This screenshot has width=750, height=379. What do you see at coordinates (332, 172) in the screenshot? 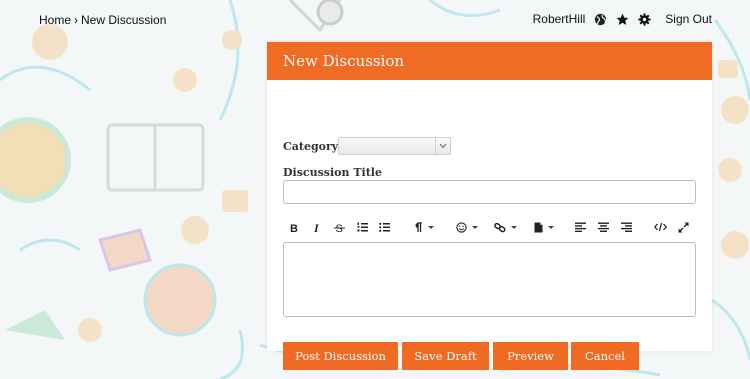
I see `discussion-title-label: Discussion Title` at bounding box center [332, 172].